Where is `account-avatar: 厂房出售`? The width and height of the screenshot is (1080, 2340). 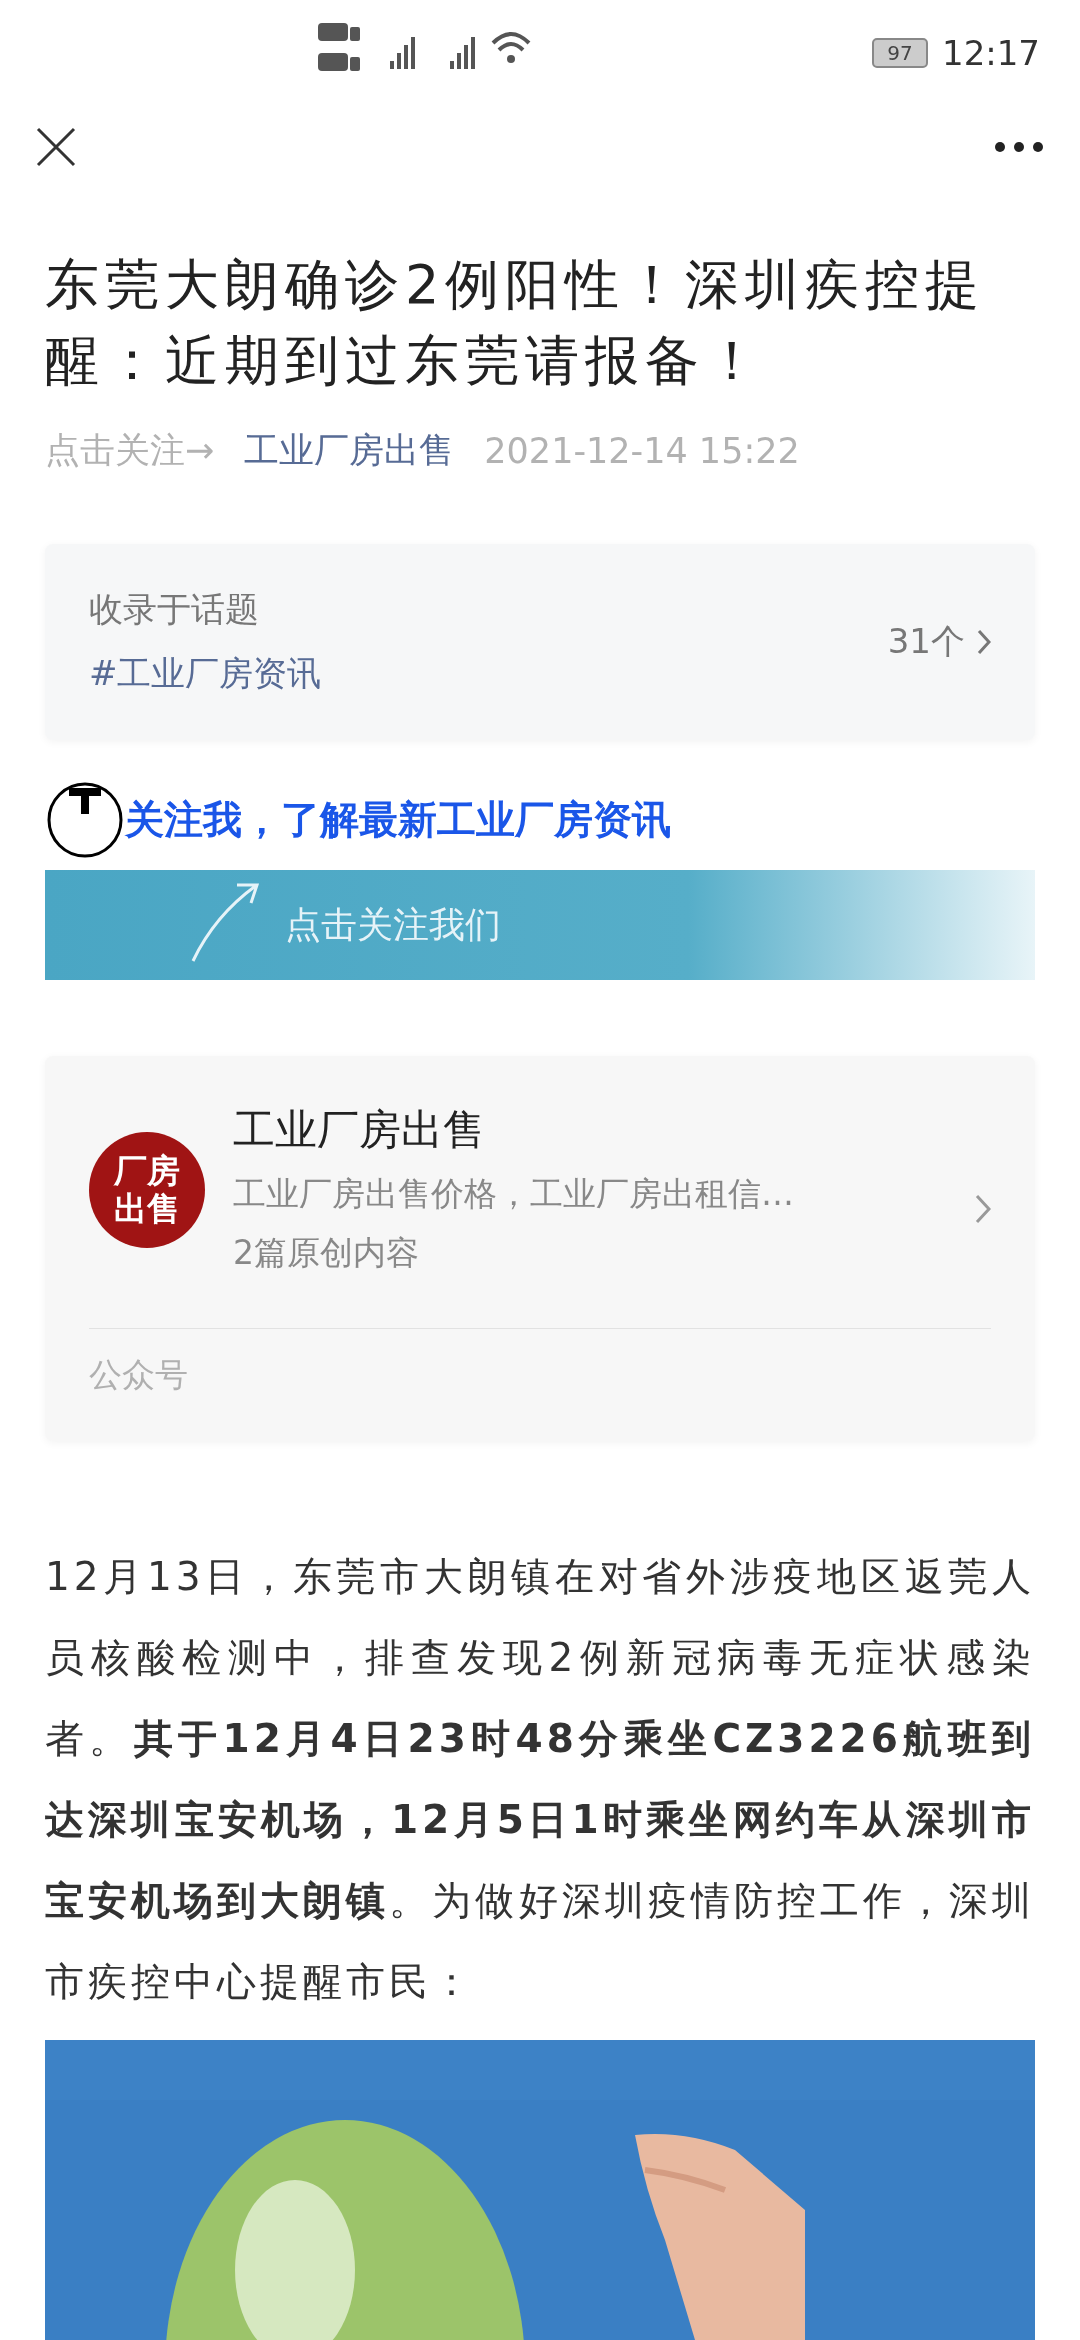 account-avatar: 厂房出售 is located at coordinates (147, 1190).